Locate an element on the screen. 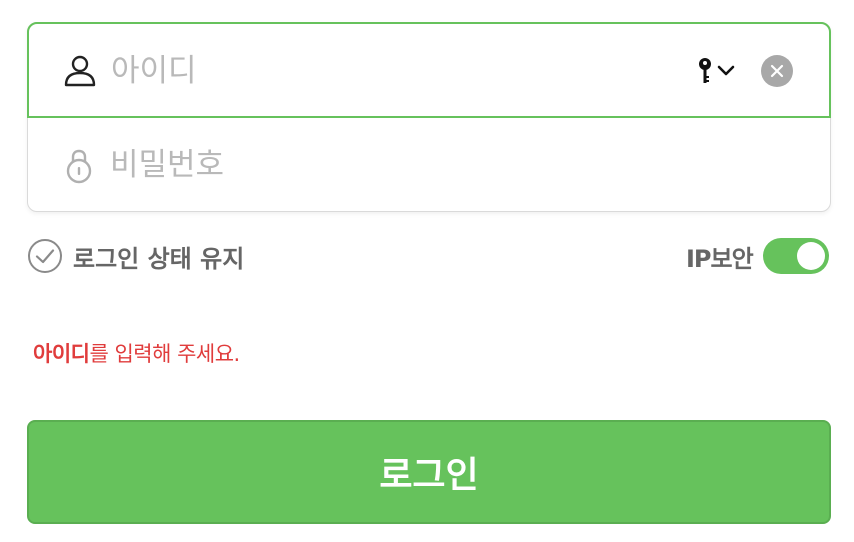 This screenshot has width=854, height=542. close-icon is located at coordinates (777, 71).